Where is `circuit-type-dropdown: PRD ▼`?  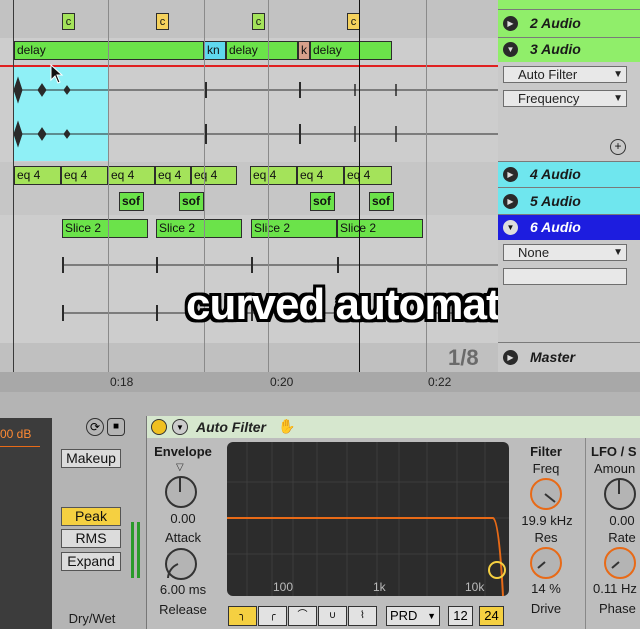 circuit-type-dropdown: PRD ▼ is located at coordinates (413, 616).